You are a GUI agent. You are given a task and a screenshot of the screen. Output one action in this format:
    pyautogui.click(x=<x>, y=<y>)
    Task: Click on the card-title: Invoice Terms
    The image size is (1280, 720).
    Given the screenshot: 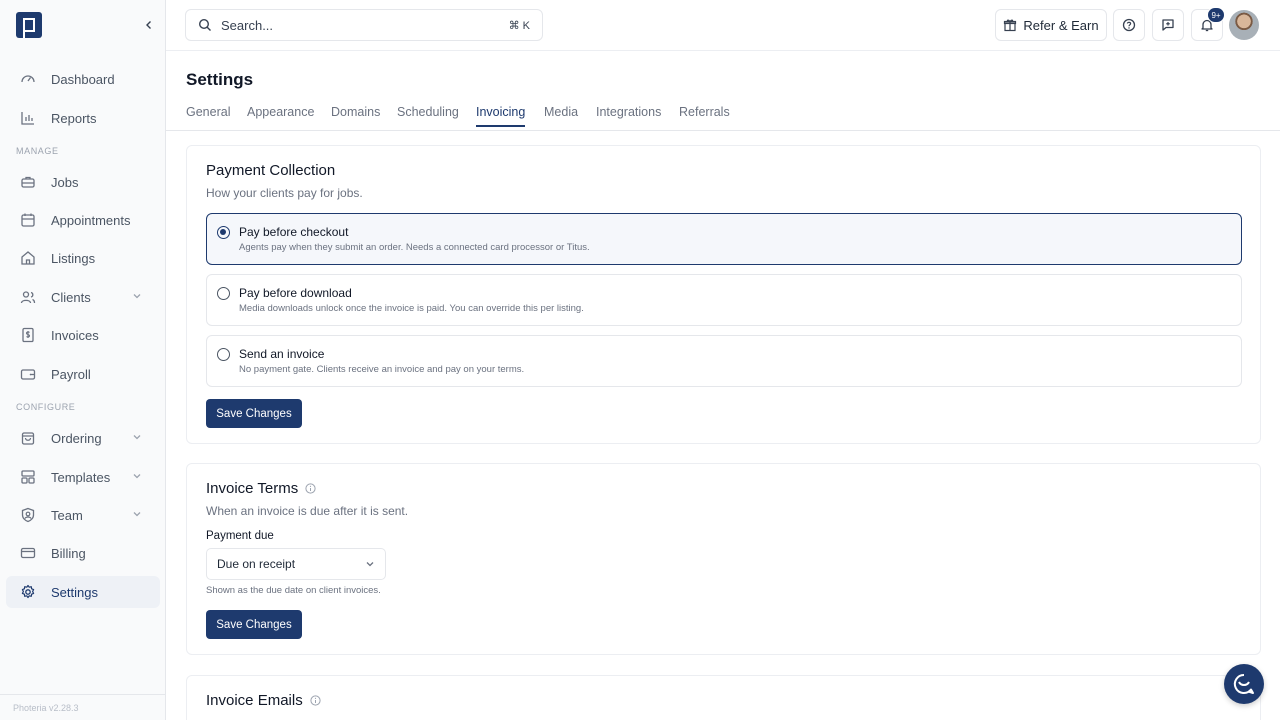 What is the action you would take?
    pyautogui.click(x=252, y=488)
    